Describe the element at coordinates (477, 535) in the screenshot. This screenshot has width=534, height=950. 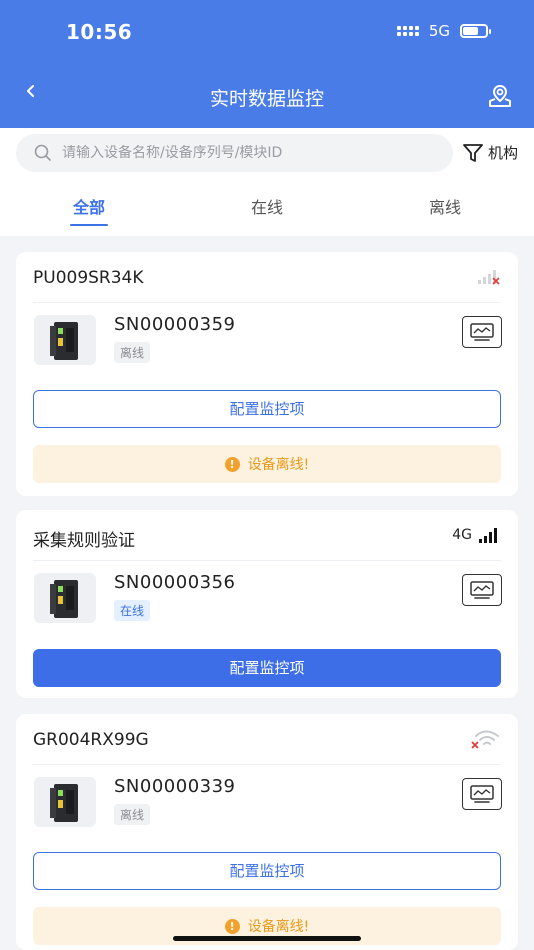
I see `network-status: 4G` at that location.